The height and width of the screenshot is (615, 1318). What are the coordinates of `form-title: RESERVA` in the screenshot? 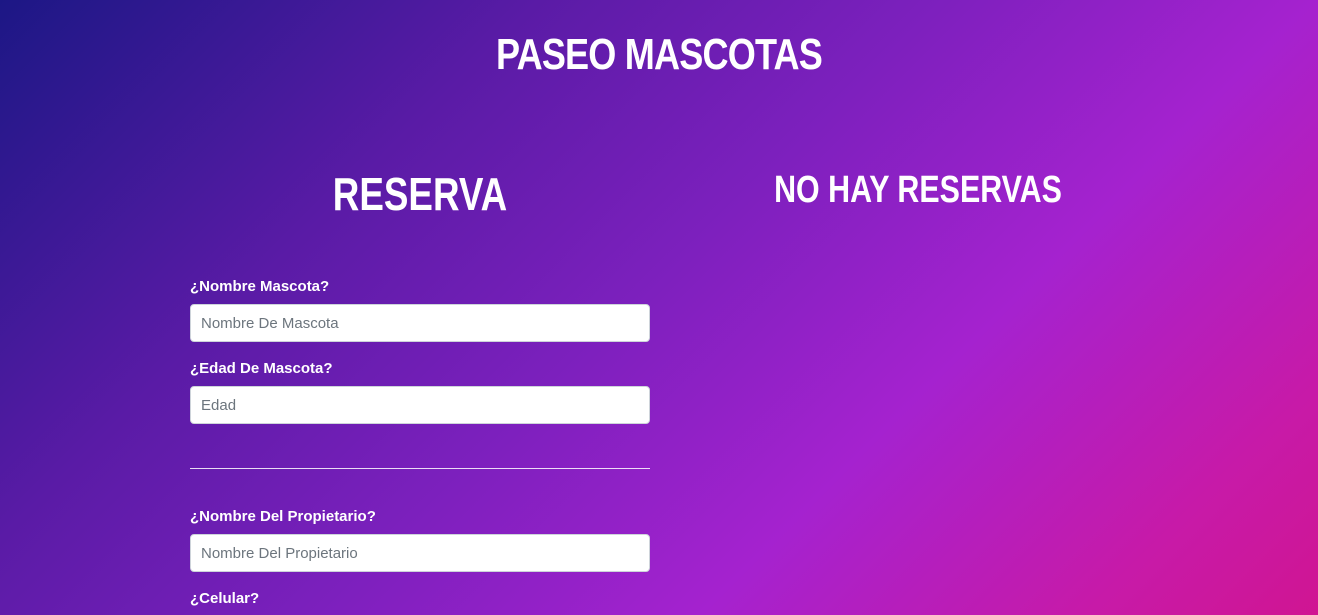 It's located at (420, 194).